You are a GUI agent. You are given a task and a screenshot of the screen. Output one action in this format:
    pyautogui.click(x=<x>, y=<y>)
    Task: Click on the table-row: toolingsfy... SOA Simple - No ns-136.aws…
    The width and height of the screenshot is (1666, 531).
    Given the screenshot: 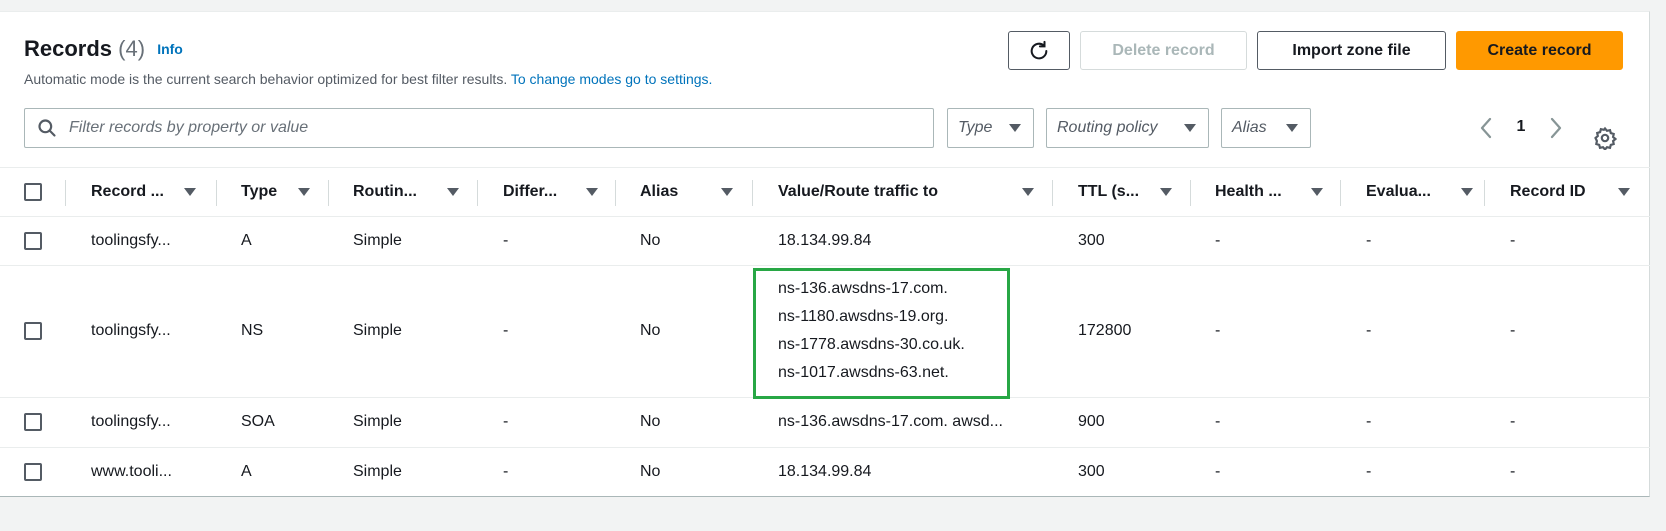 What is the action you would take?
    pyautogui.click(x=825, y=423)
    